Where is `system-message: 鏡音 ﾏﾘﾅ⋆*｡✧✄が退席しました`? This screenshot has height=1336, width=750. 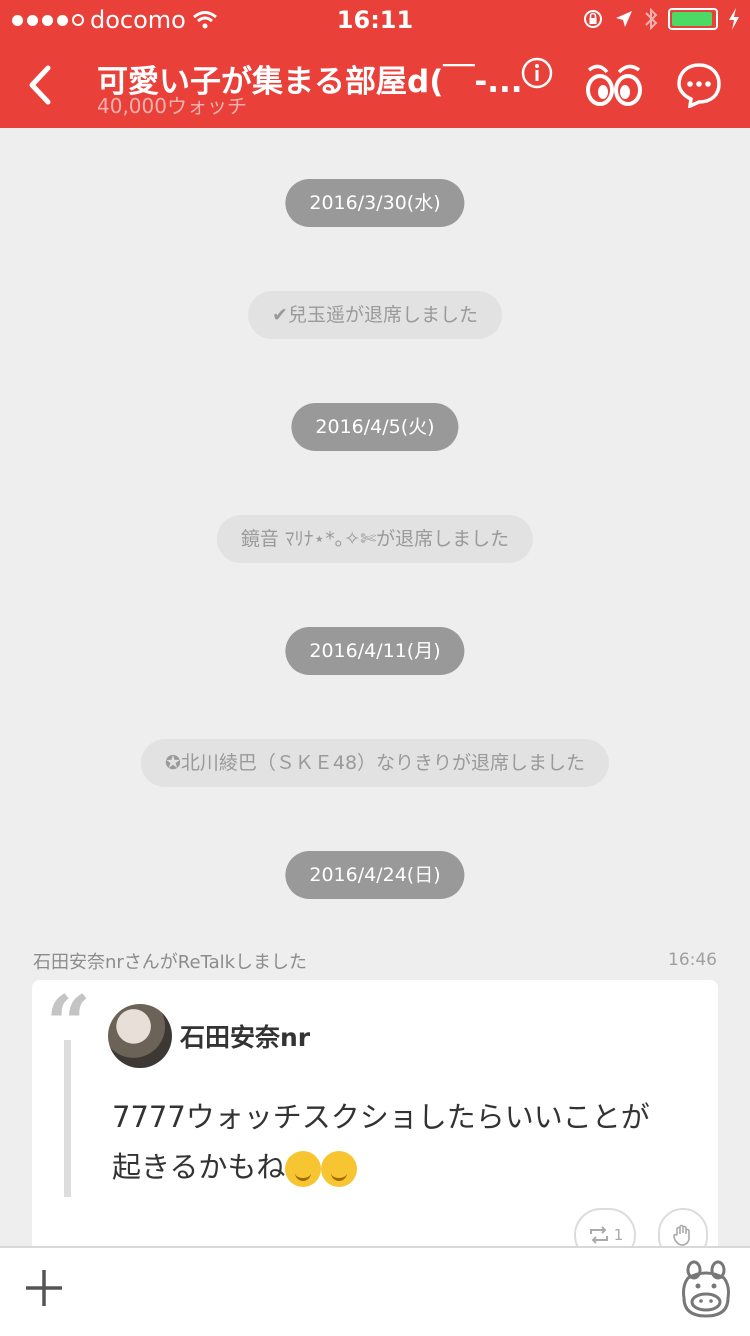
system-message: 鏡音 ﾏﾘﾅ⋆*｡✧✄が退席しました is located at coordinates (375, 539).